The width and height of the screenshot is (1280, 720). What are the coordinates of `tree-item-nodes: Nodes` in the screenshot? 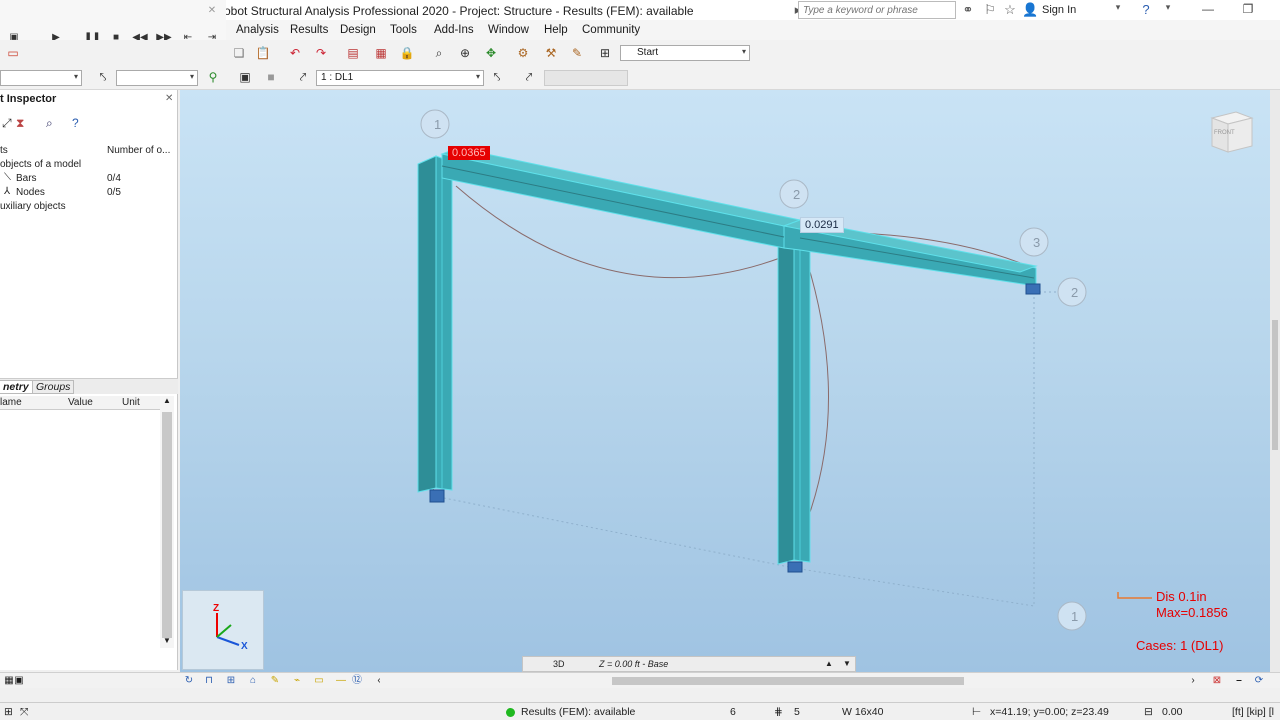 It's located at (30, 192).